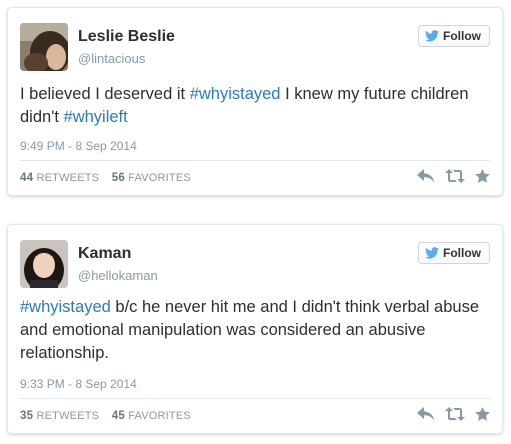  Describe the element at coordinates (105, 178) in the screenshot. I see `tweet-stats: 44 RETWEETS 56 FAVORITES` at that location.